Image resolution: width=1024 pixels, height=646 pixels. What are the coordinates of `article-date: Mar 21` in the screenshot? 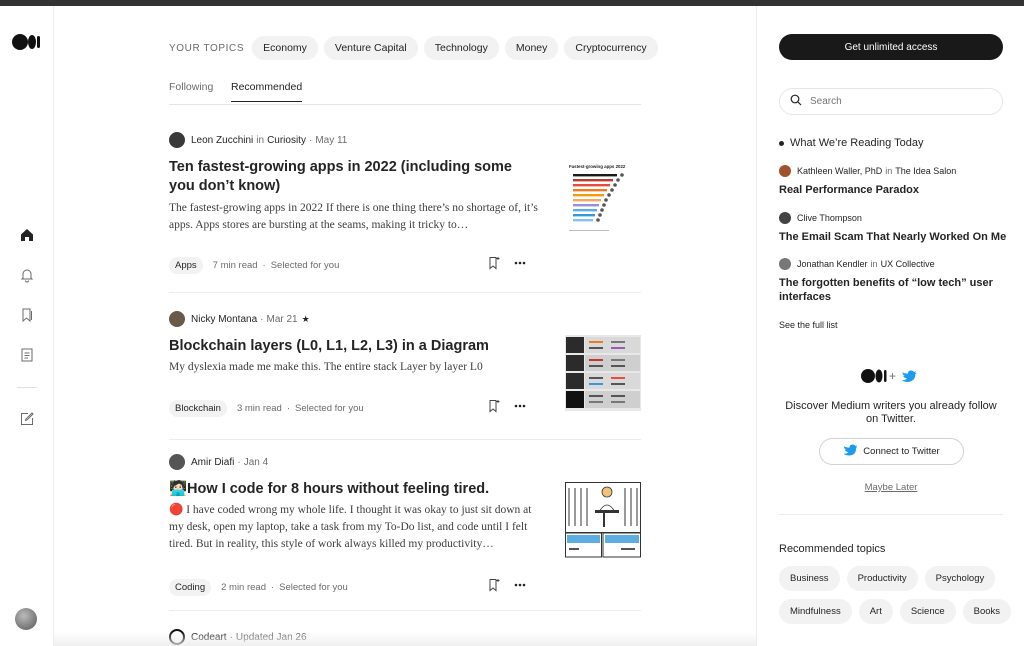 It's located at (282, 319).